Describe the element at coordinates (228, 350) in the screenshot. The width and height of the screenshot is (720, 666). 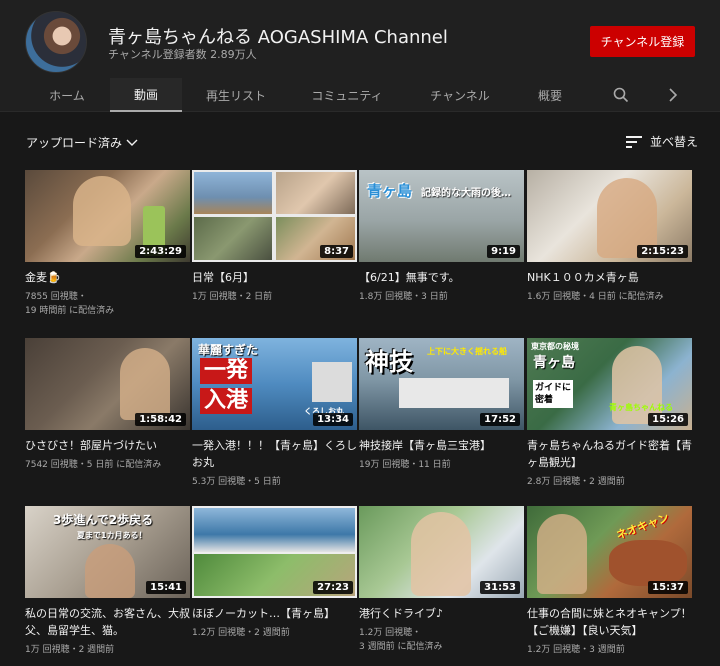
I see `thumbnail-text: 華麗すぎた` at that location.